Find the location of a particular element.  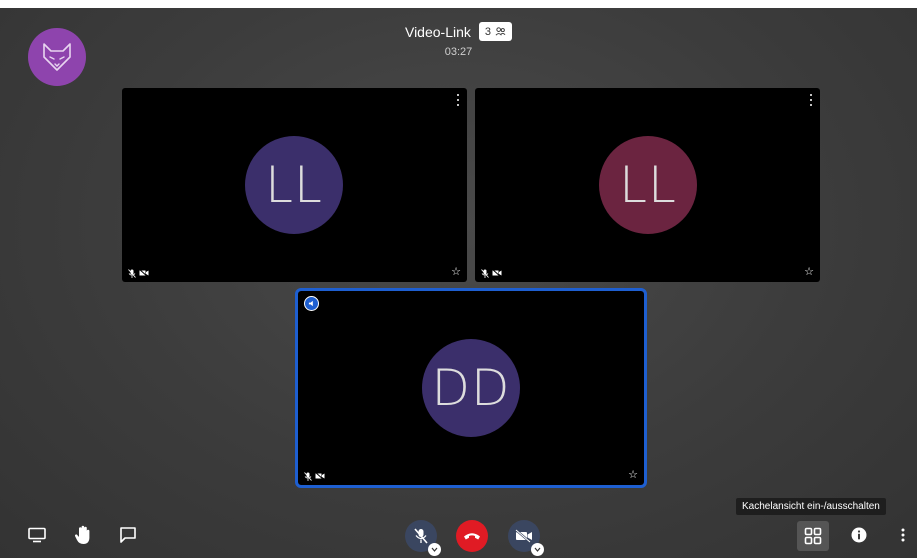

chat-button is located at coordinates (128, 535).